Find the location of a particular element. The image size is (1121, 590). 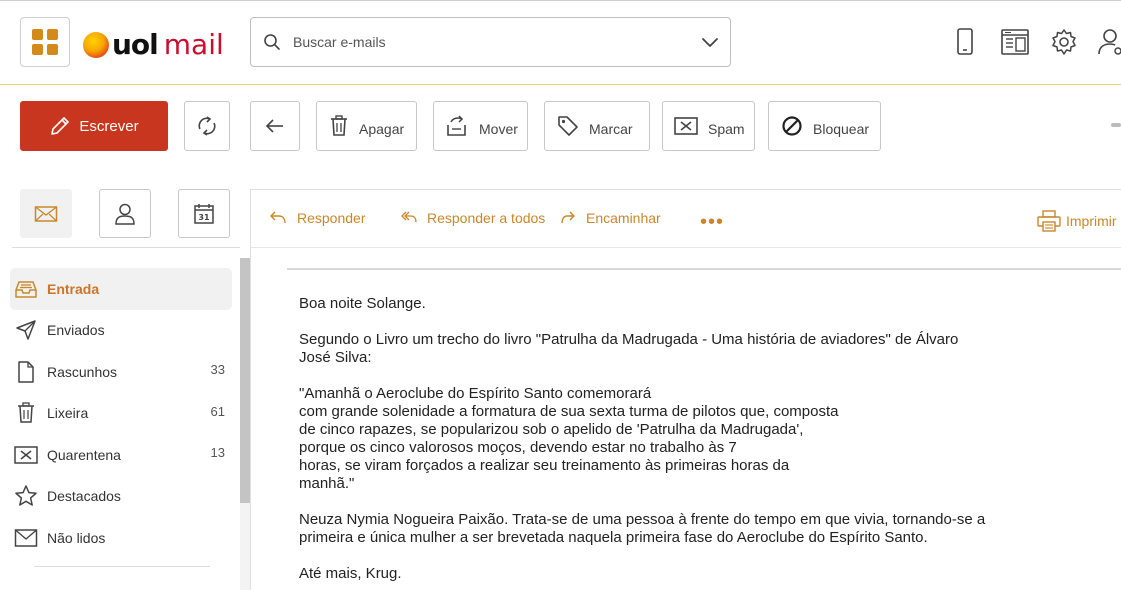

mobile-icon is located at coordinates (965, 42).